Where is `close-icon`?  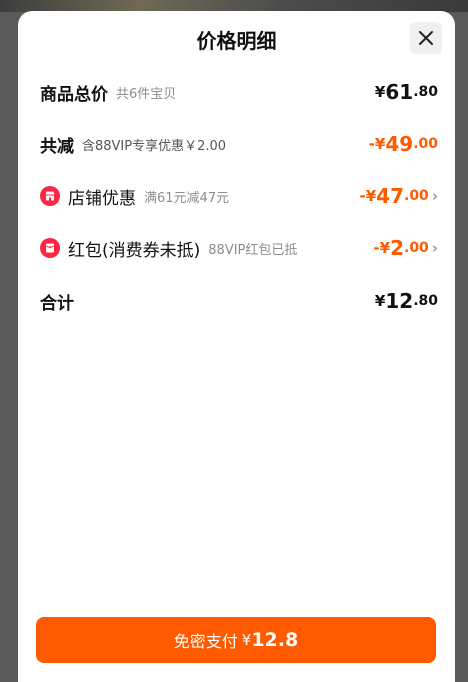 close-icon is located at coordinates (426, 38).